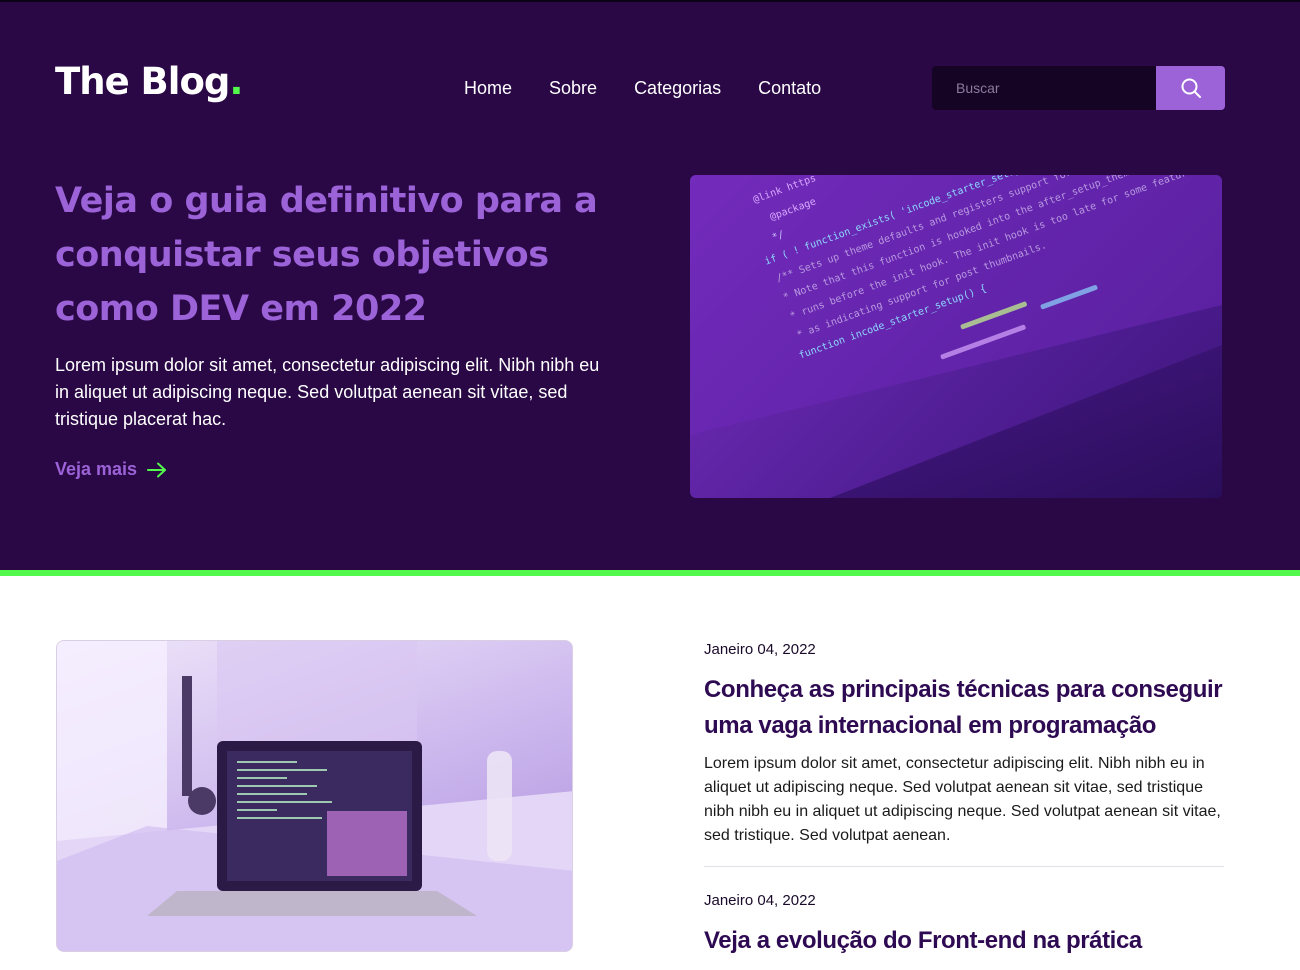  I want to click on post-laptop-image, so click(314, 796).